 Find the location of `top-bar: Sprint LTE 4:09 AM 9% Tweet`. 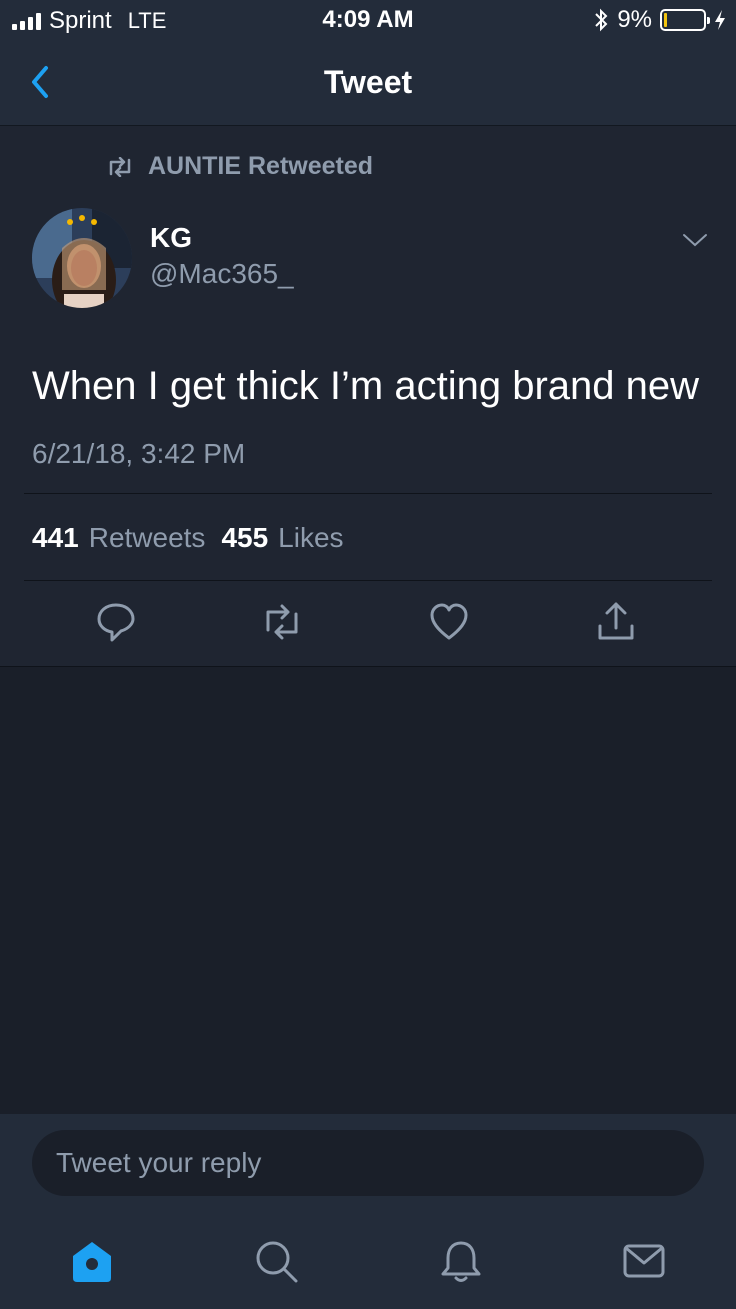

top-bar: Sprint LTE 4:09 AM 9% Tweet is located at coordinates (368, 63).